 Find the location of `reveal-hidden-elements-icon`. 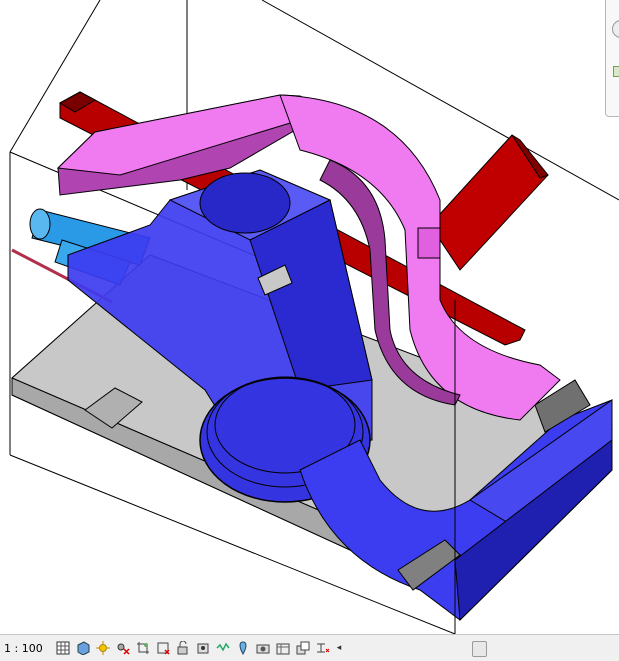

reveal-hidden-elements-icon is located at coordinates (222, 648).